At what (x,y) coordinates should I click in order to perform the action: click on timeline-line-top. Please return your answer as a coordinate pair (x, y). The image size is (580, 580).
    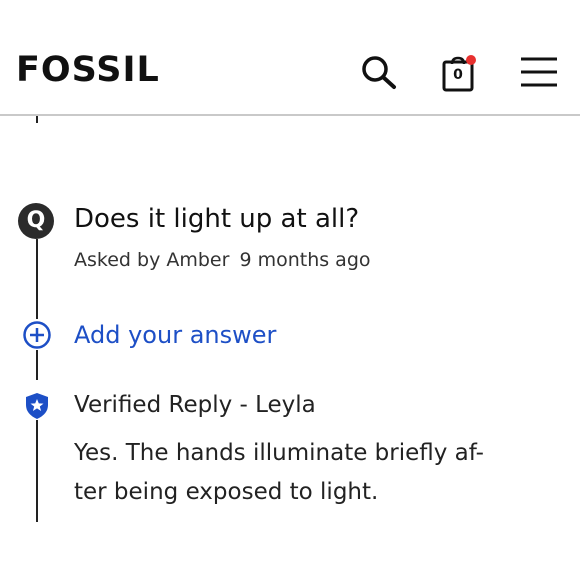
    Looking at the image, I should click on (37, 119).